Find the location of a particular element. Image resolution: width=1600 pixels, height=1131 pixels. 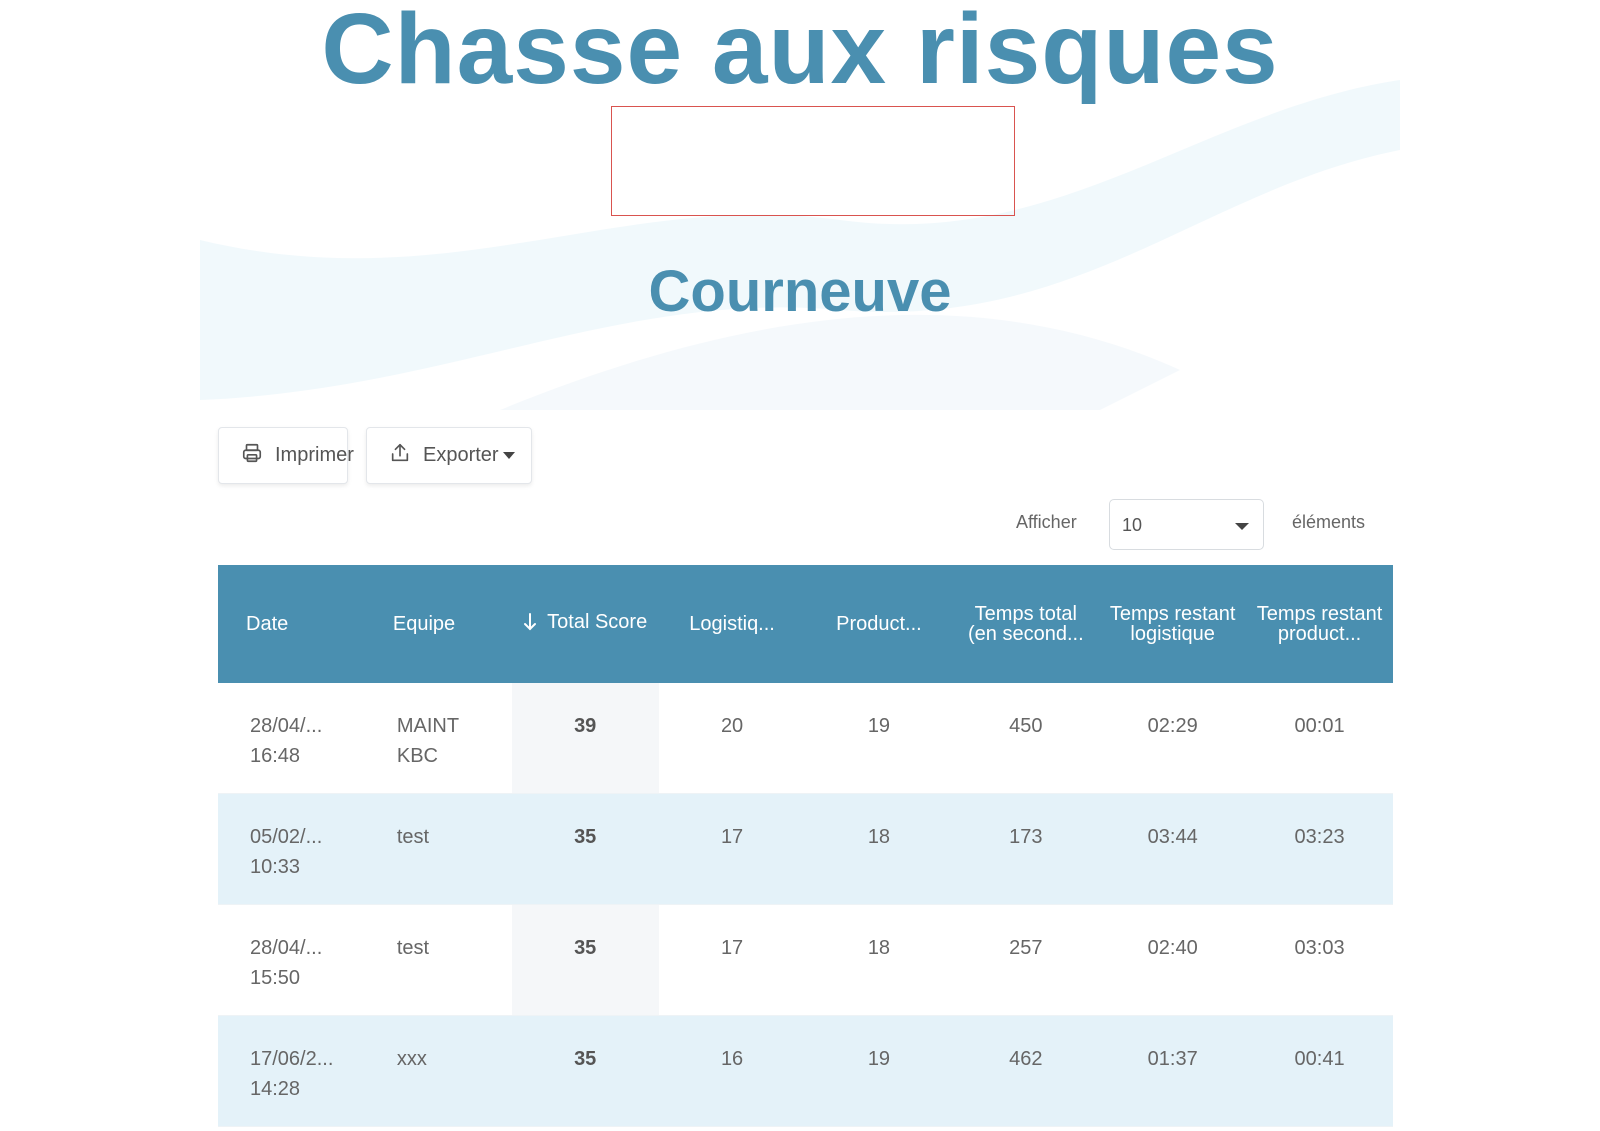

site-title: Courneuve is located at coordinates (800, 291).